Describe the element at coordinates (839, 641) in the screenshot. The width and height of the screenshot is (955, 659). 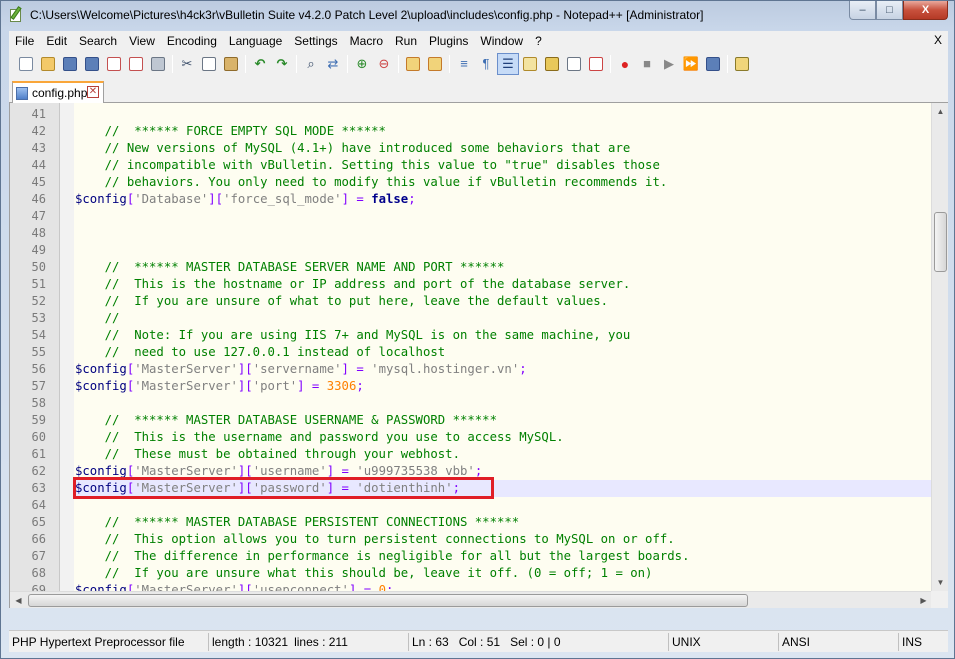
I see `status-encoding: ANSI` at that location.